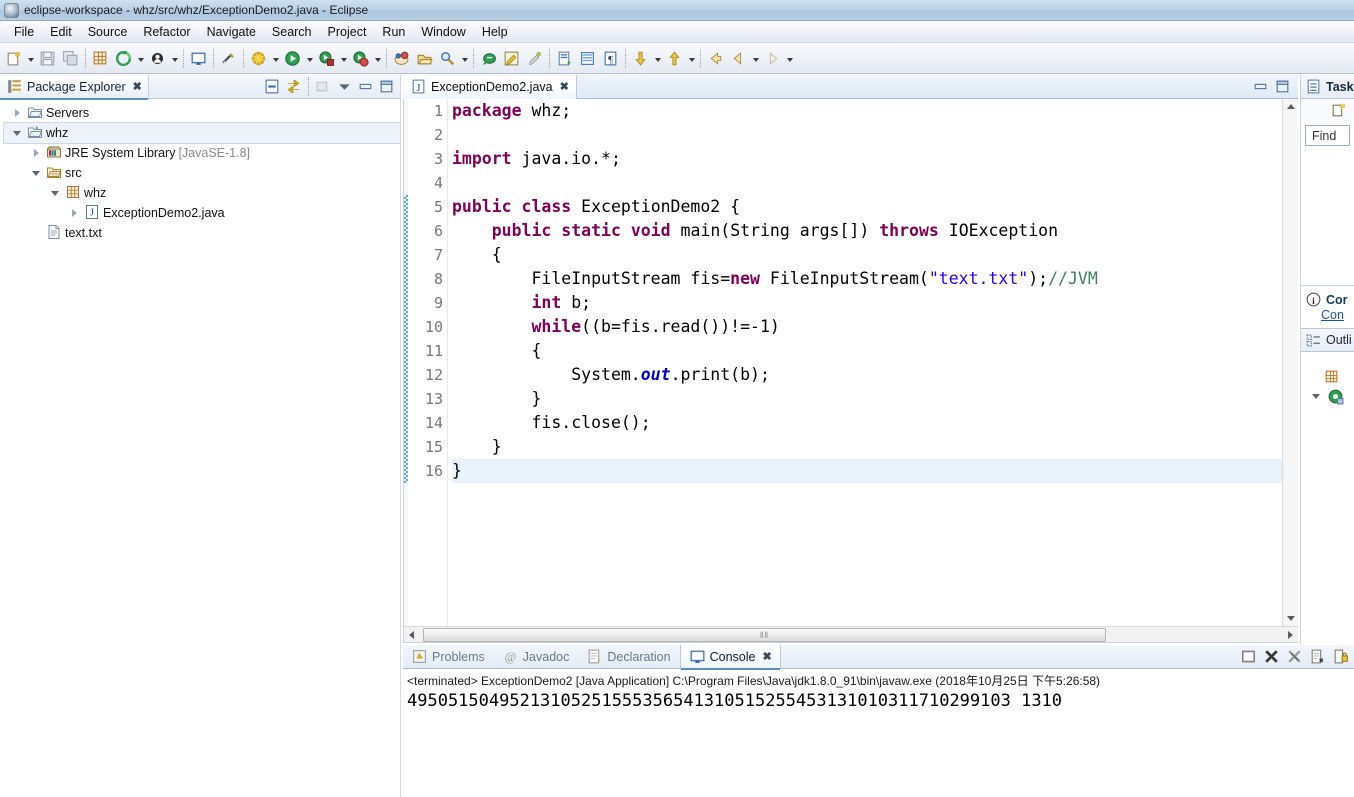 This screenshot has width=1354, height=797. What do you see at coordinates (610, 58) in the screenshot?
I see `paragraph-icon: ¶` at bounding box center [610, 58].